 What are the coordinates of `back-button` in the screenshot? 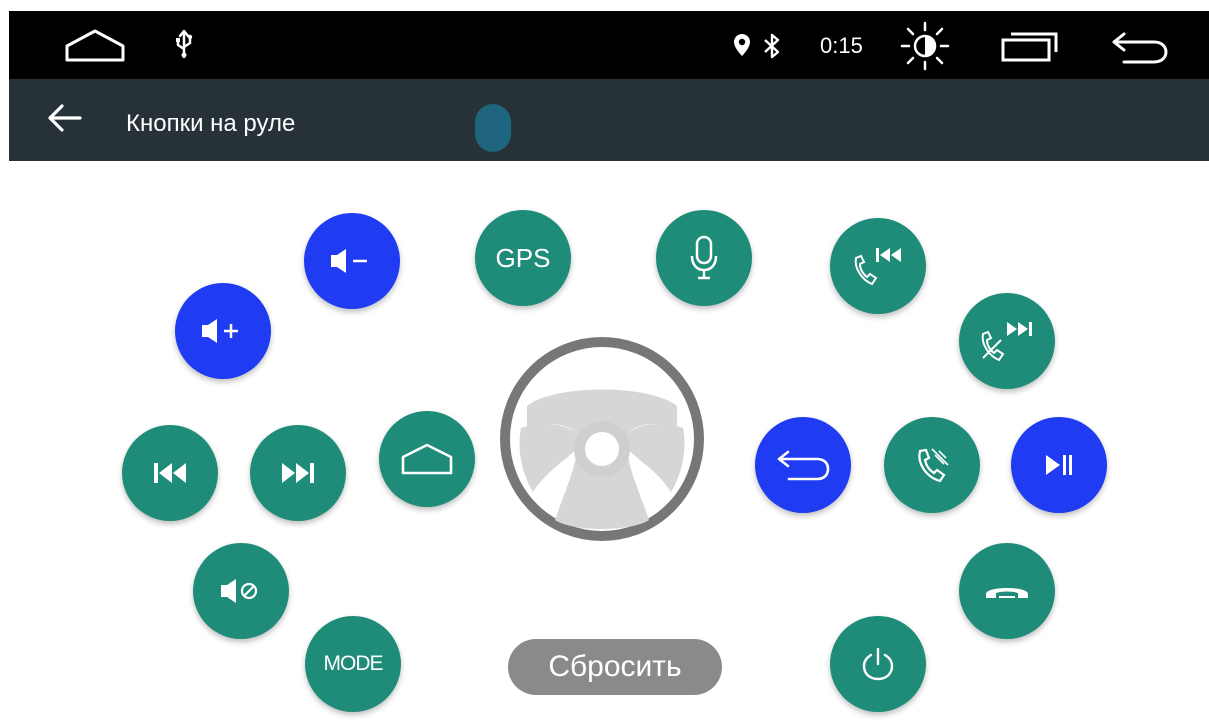 It's located at (803, 465).